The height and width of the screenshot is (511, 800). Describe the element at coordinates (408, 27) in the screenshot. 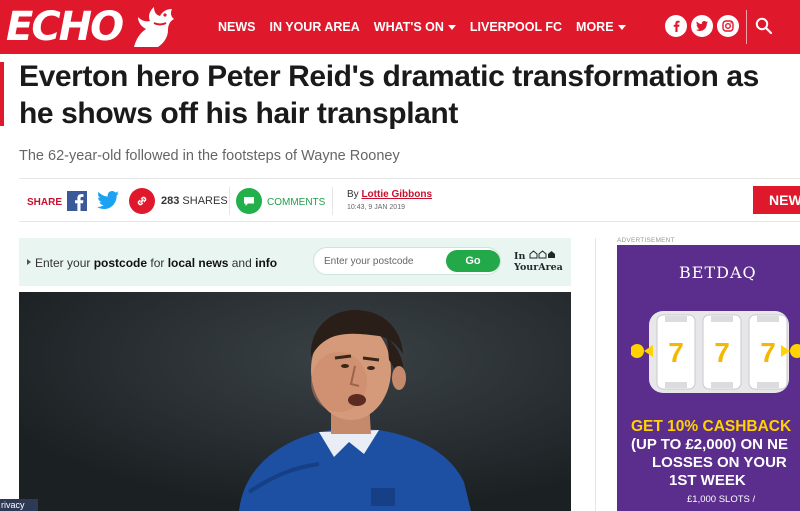

I see `nav-label: WHAT'S ON` at that location.